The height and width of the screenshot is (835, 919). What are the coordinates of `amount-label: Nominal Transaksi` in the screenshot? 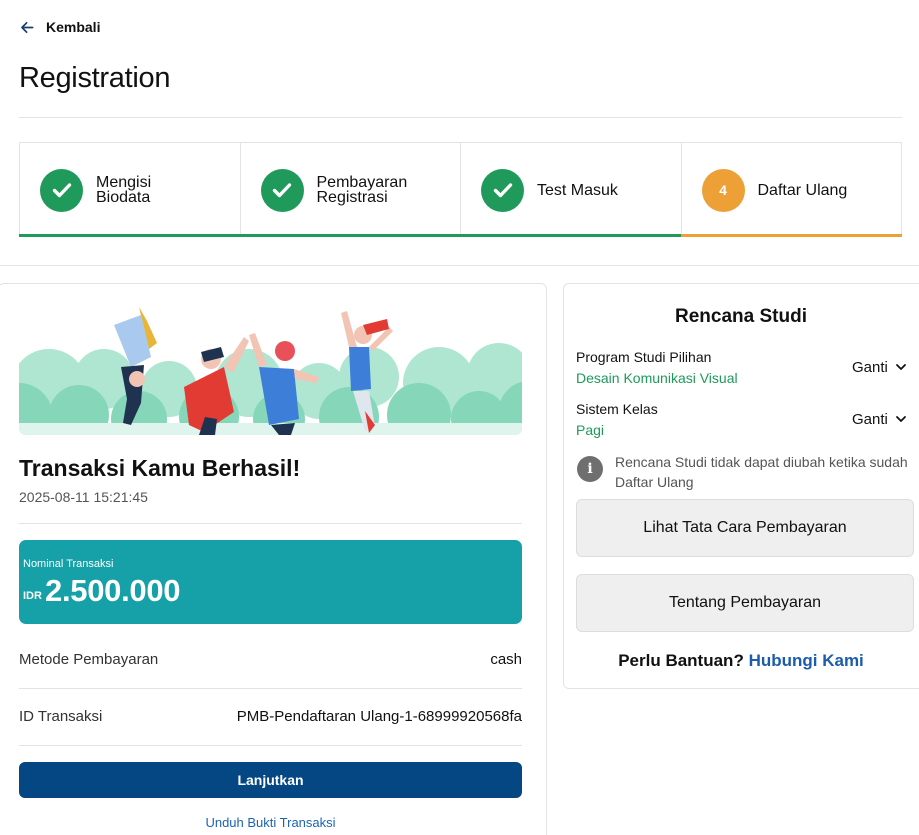 It's located at (68, 564).